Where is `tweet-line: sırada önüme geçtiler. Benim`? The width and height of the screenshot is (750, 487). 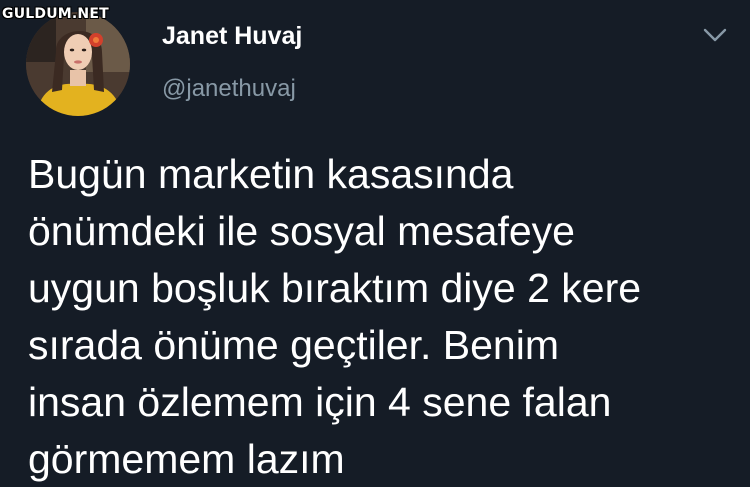 tweet-line: sırada önüme geçtiler. Benim is located at coordinates (293, 345).